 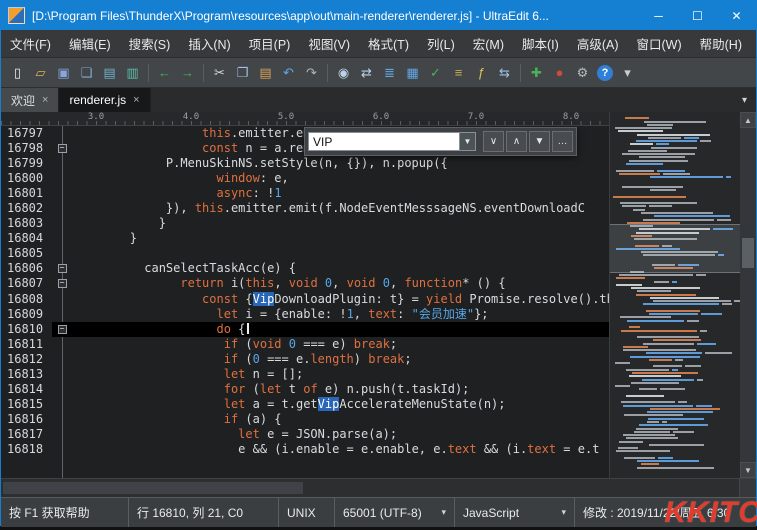 I want to click on code-line: 16800 window: e,, so click(x=305, y=178).